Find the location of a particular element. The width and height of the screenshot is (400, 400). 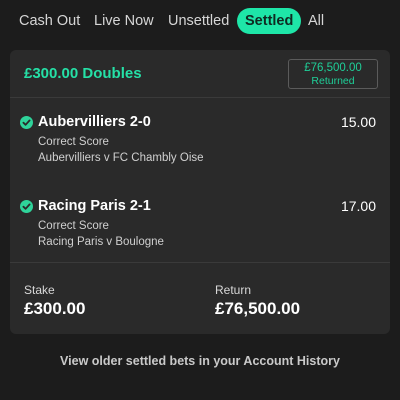

bet-title: £300.00 Doubles is located at coordinates (83, 73).